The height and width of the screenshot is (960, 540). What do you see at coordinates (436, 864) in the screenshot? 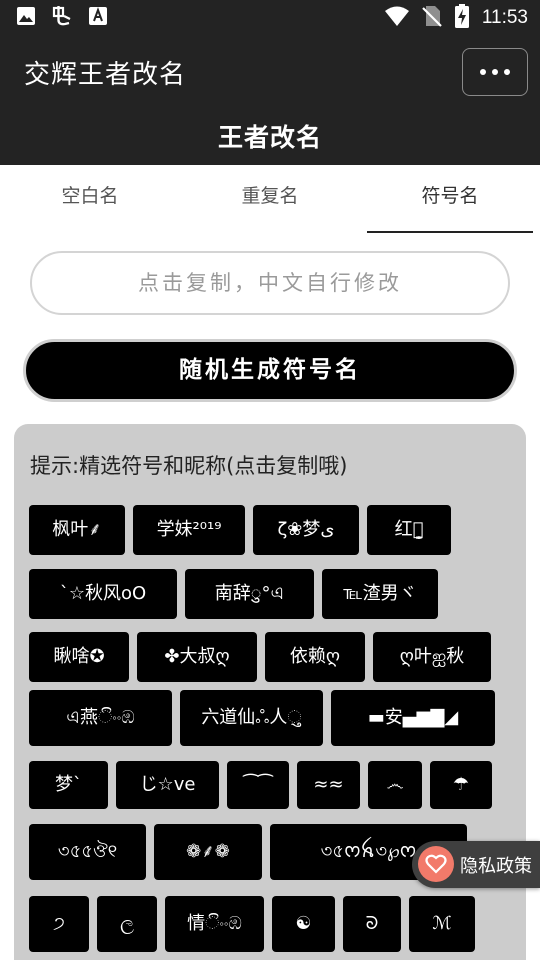
I see `heart-icon` at bounding box center [436, 864].